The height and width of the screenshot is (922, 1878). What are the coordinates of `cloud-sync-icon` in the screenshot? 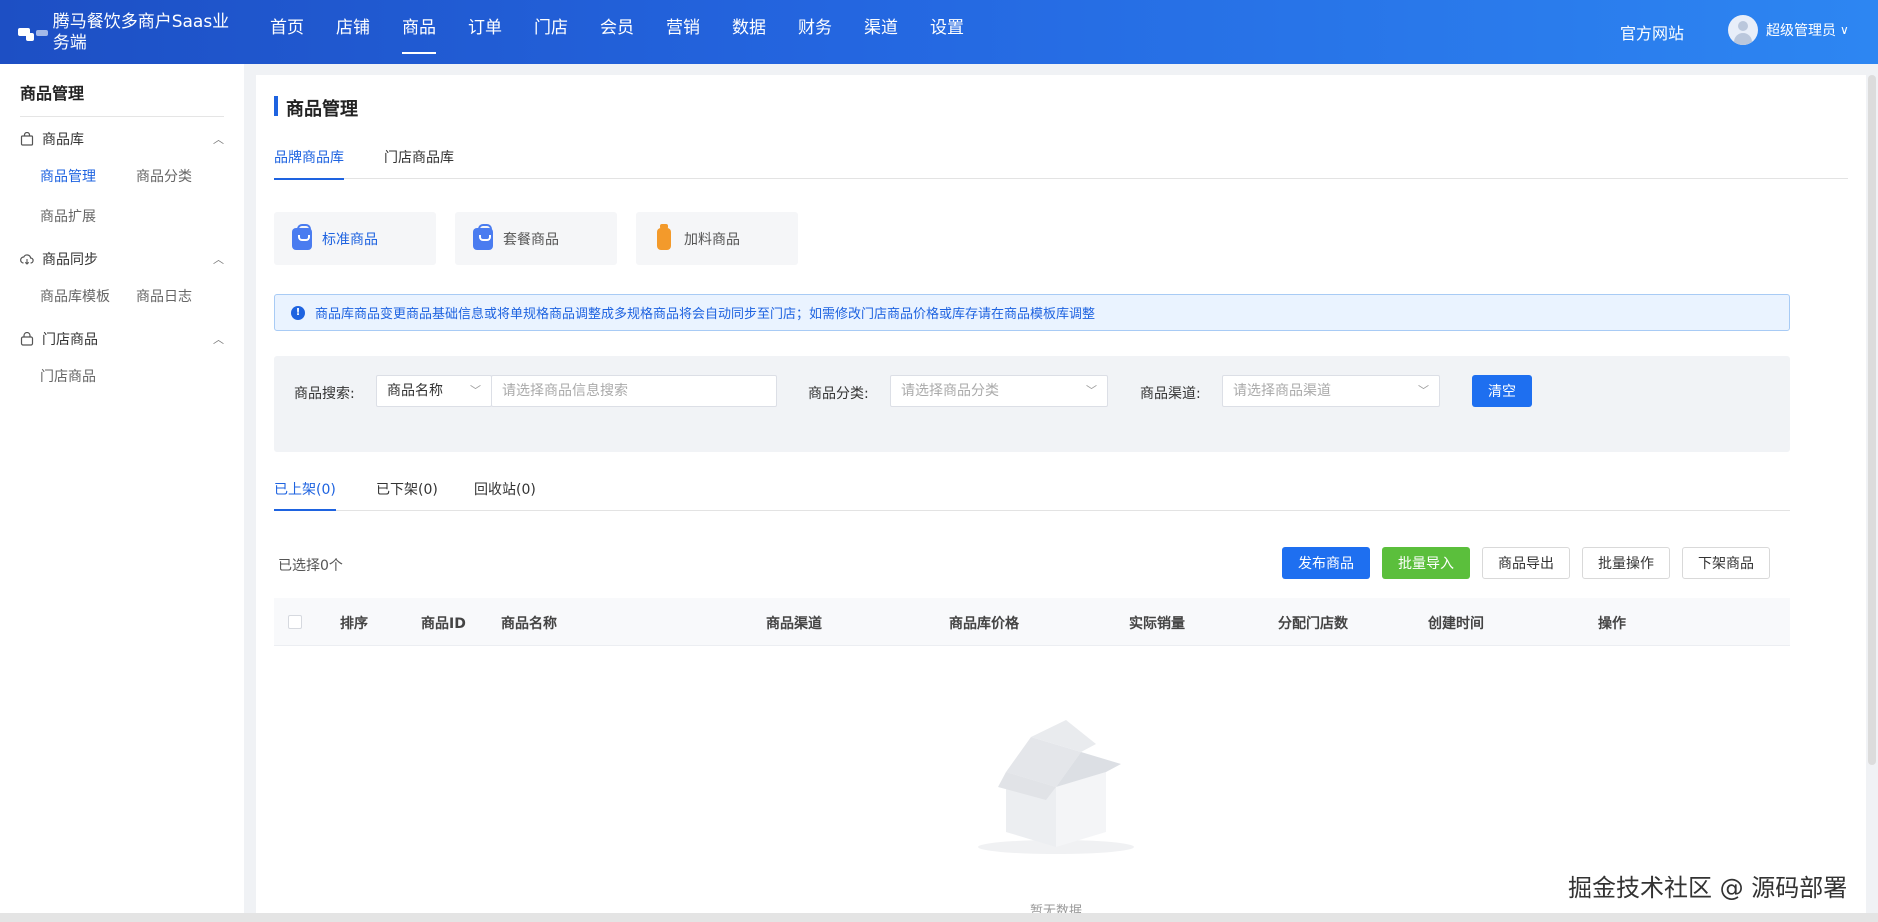 It's located at (27, 259).